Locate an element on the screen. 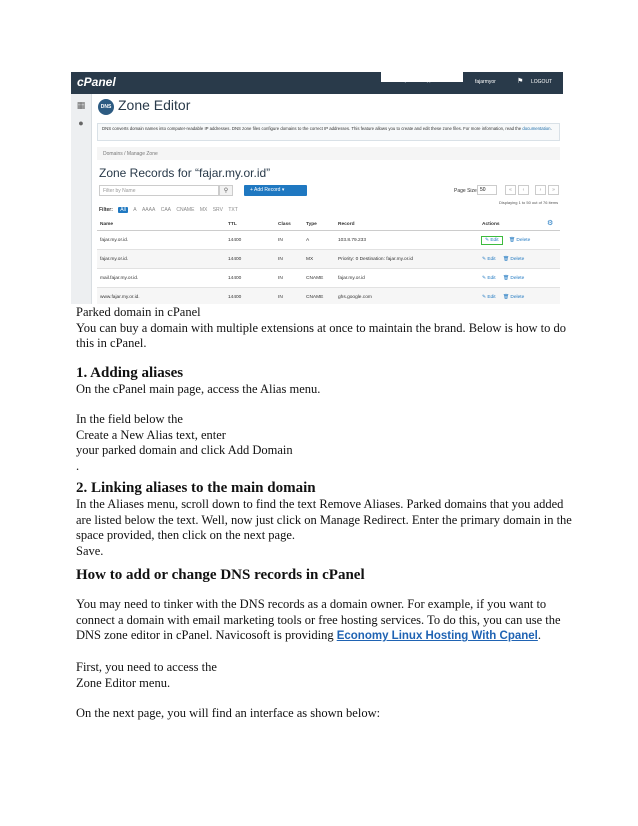  filter-chip-all: All is located at coordinates (123, 210).